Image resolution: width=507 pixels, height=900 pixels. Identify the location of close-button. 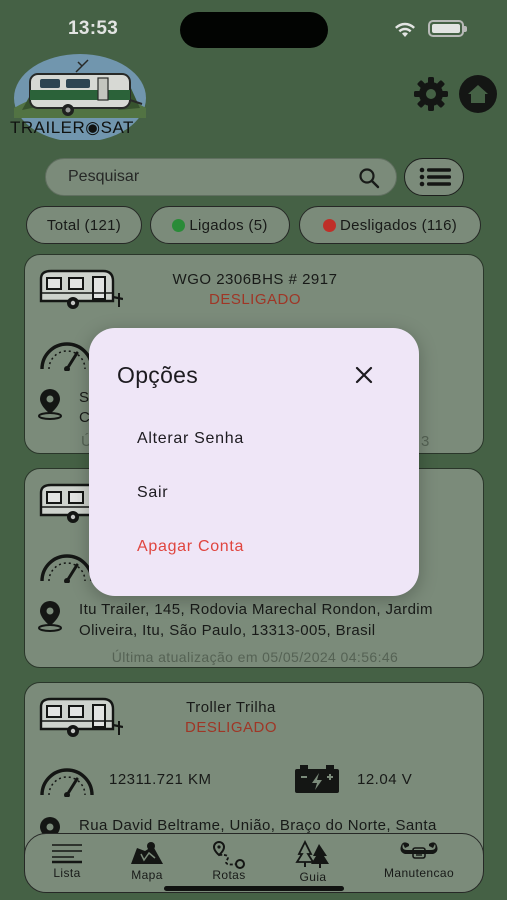
(364, 375).